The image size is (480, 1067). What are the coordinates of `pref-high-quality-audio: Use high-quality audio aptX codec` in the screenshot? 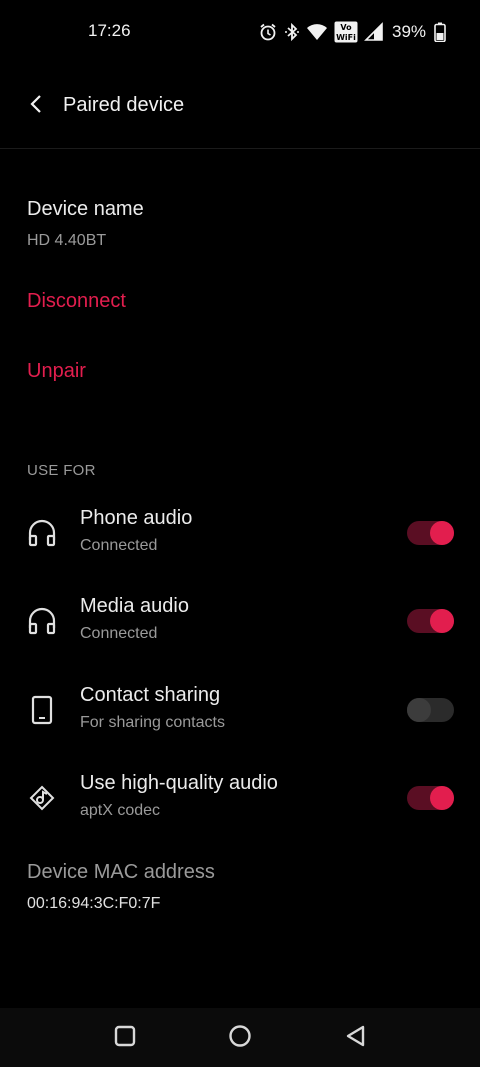 It's located at (240, 800).